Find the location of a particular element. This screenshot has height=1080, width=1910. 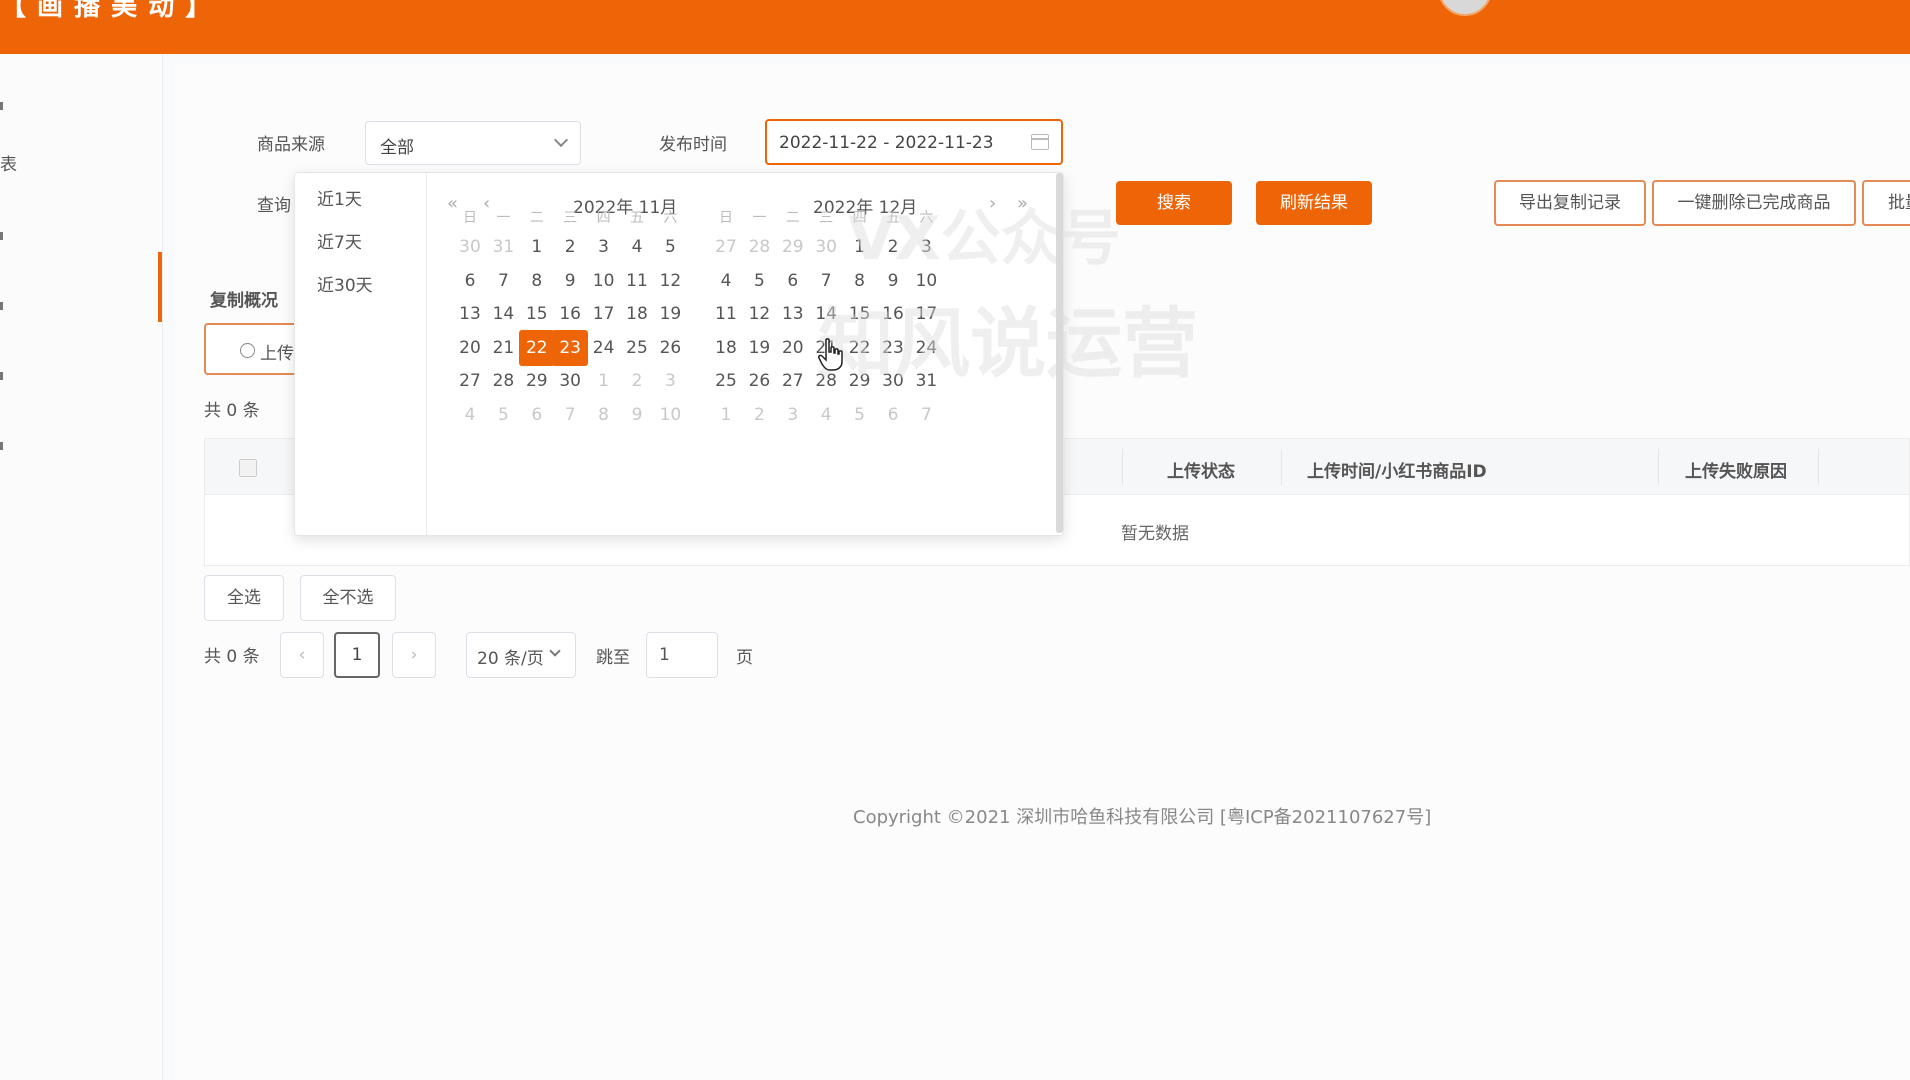

shortcut-last-30-days: 近30天 is located at coordinates (345, 283).